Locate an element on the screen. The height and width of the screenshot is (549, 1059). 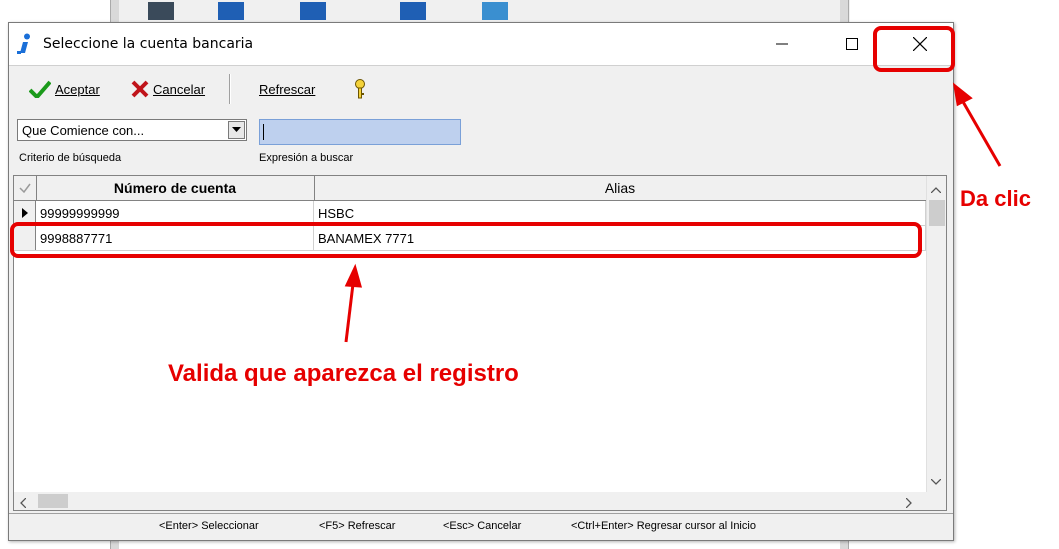
arrow-to-row-head is located at coordinates (353, 275).